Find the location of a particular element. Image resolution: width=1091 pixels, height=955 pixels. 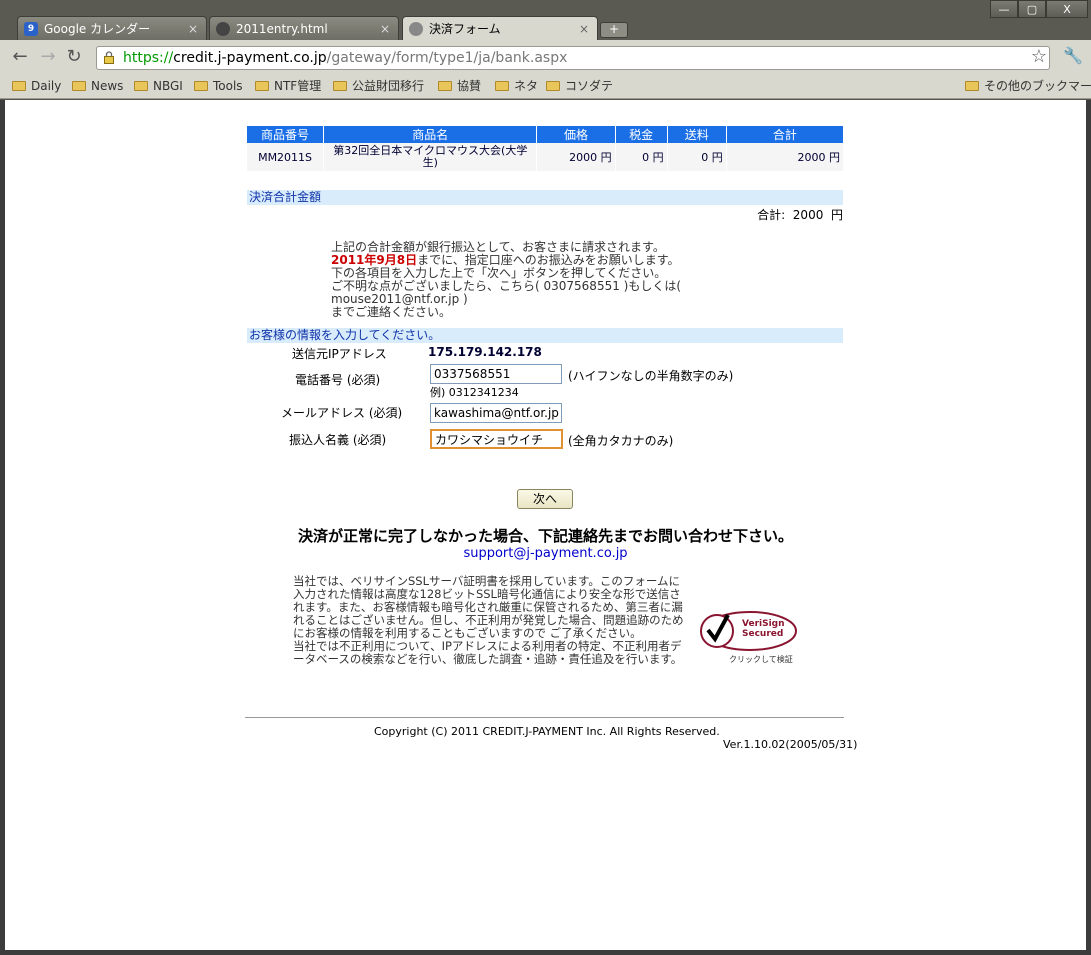

lock-icon is located at coordinates (109, 57).